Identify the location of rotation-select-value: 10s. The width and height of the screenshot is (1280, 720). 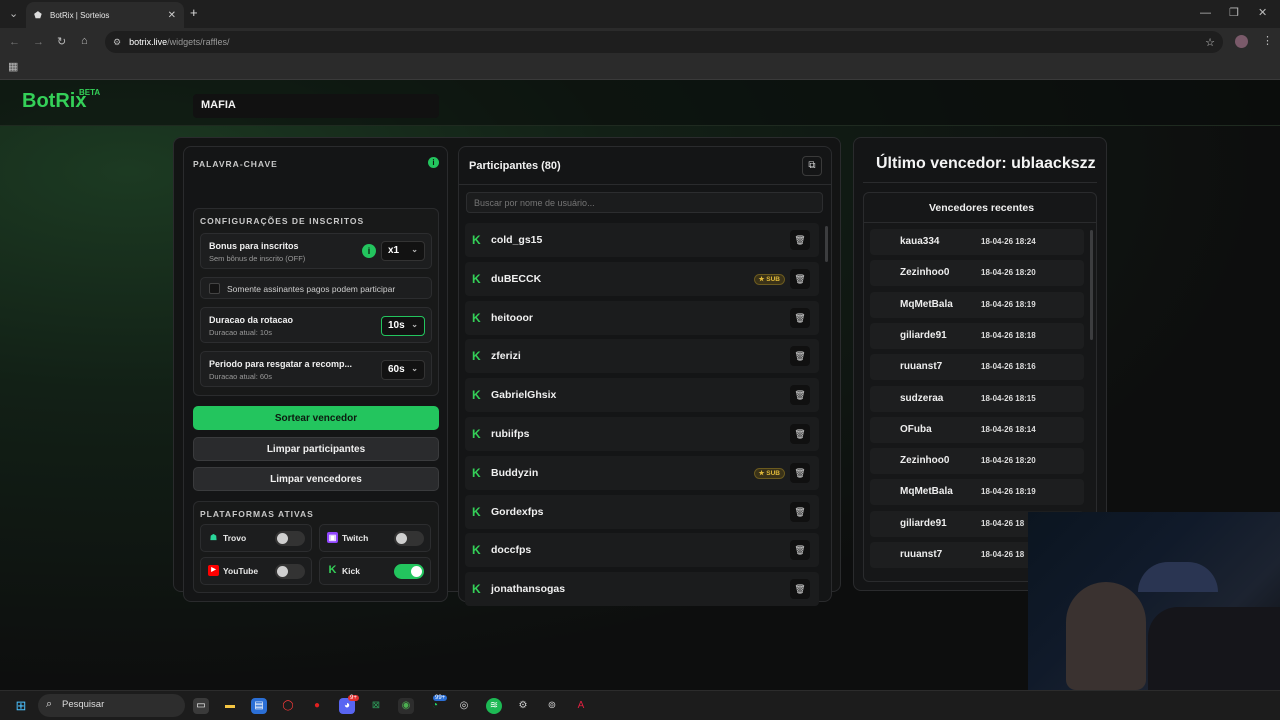
(396, 325).